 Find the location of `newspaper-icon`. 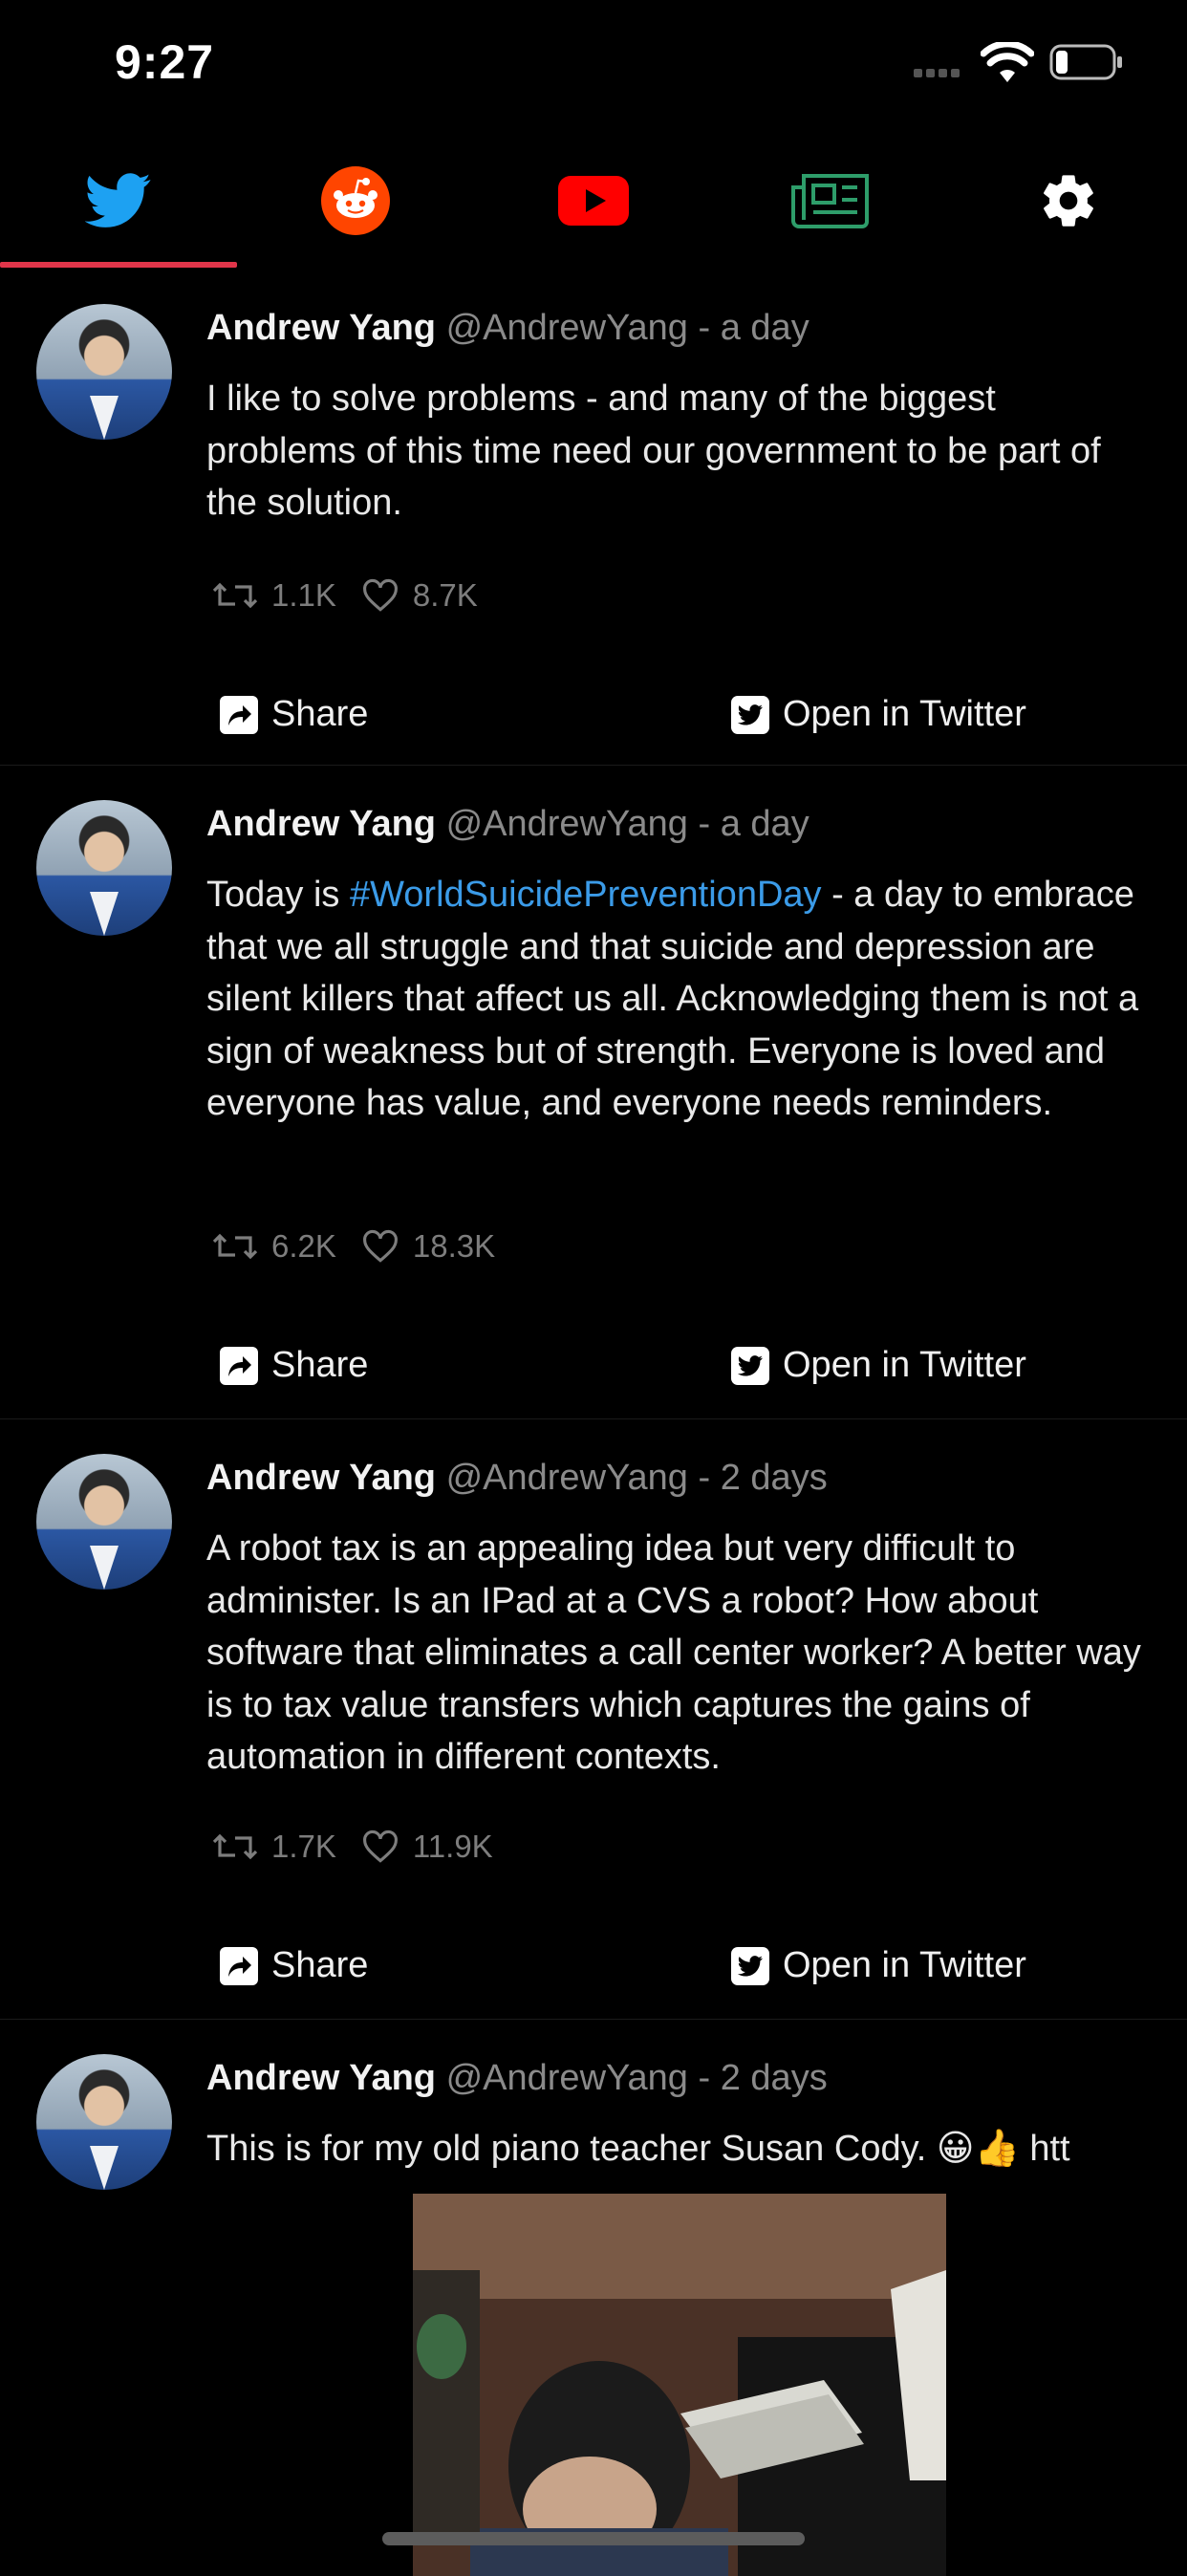

newspaper-icon is located at coordinates (830, 201).